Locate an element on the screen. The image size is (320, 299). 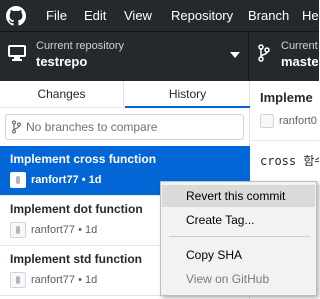
commit-detail-author: ranfort0 is located at coordinates (298, 121).